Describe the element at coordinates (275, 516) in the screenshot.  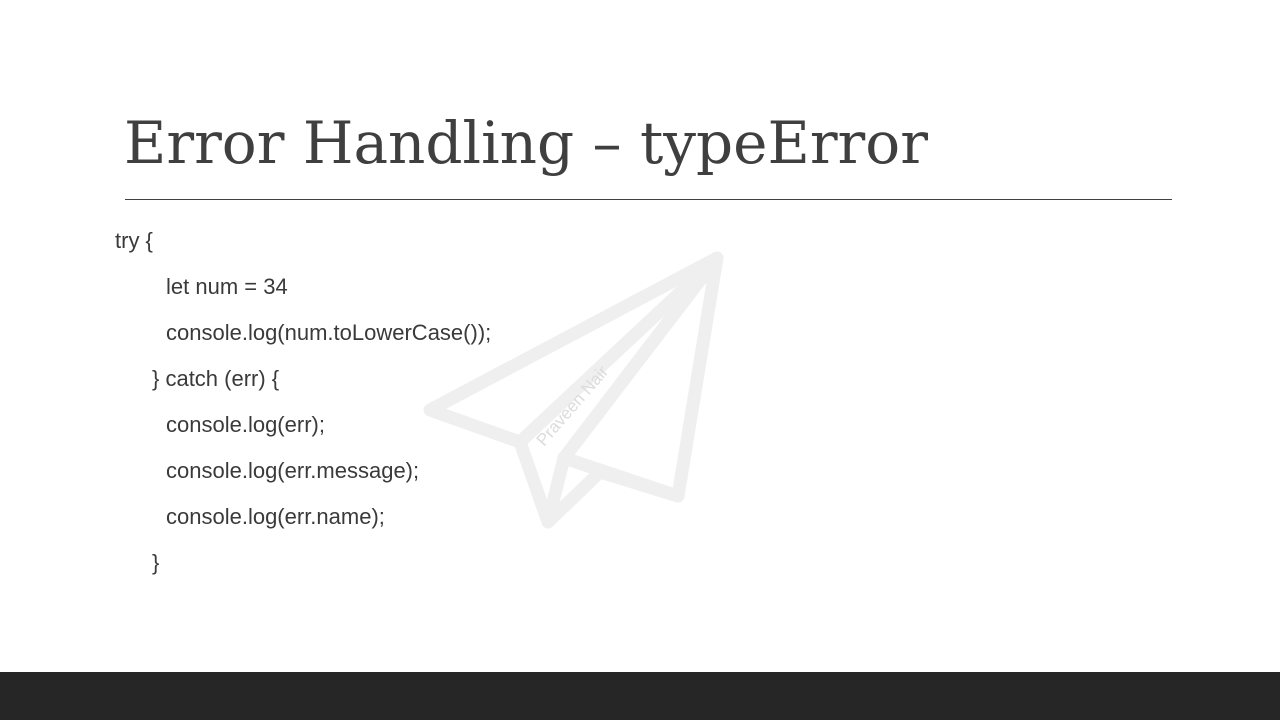
I see `code-line: console.log(err.name);` at that location.